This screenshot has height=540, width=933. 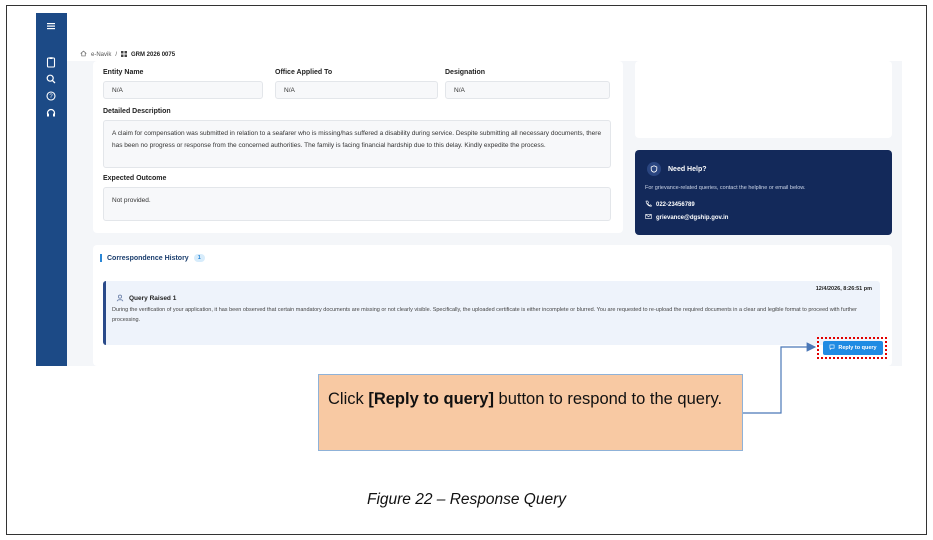 I want to click on callout-suffix: button to respond to the query., so click(x=608, y=399).